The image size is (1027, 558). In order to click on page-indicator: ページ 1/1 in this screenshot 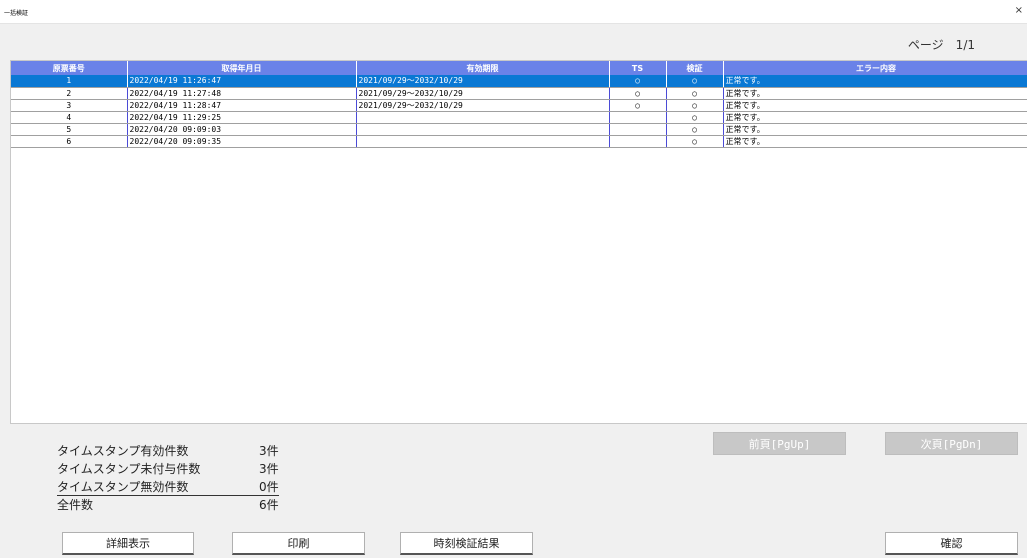, I will do `click(941, 45)`.